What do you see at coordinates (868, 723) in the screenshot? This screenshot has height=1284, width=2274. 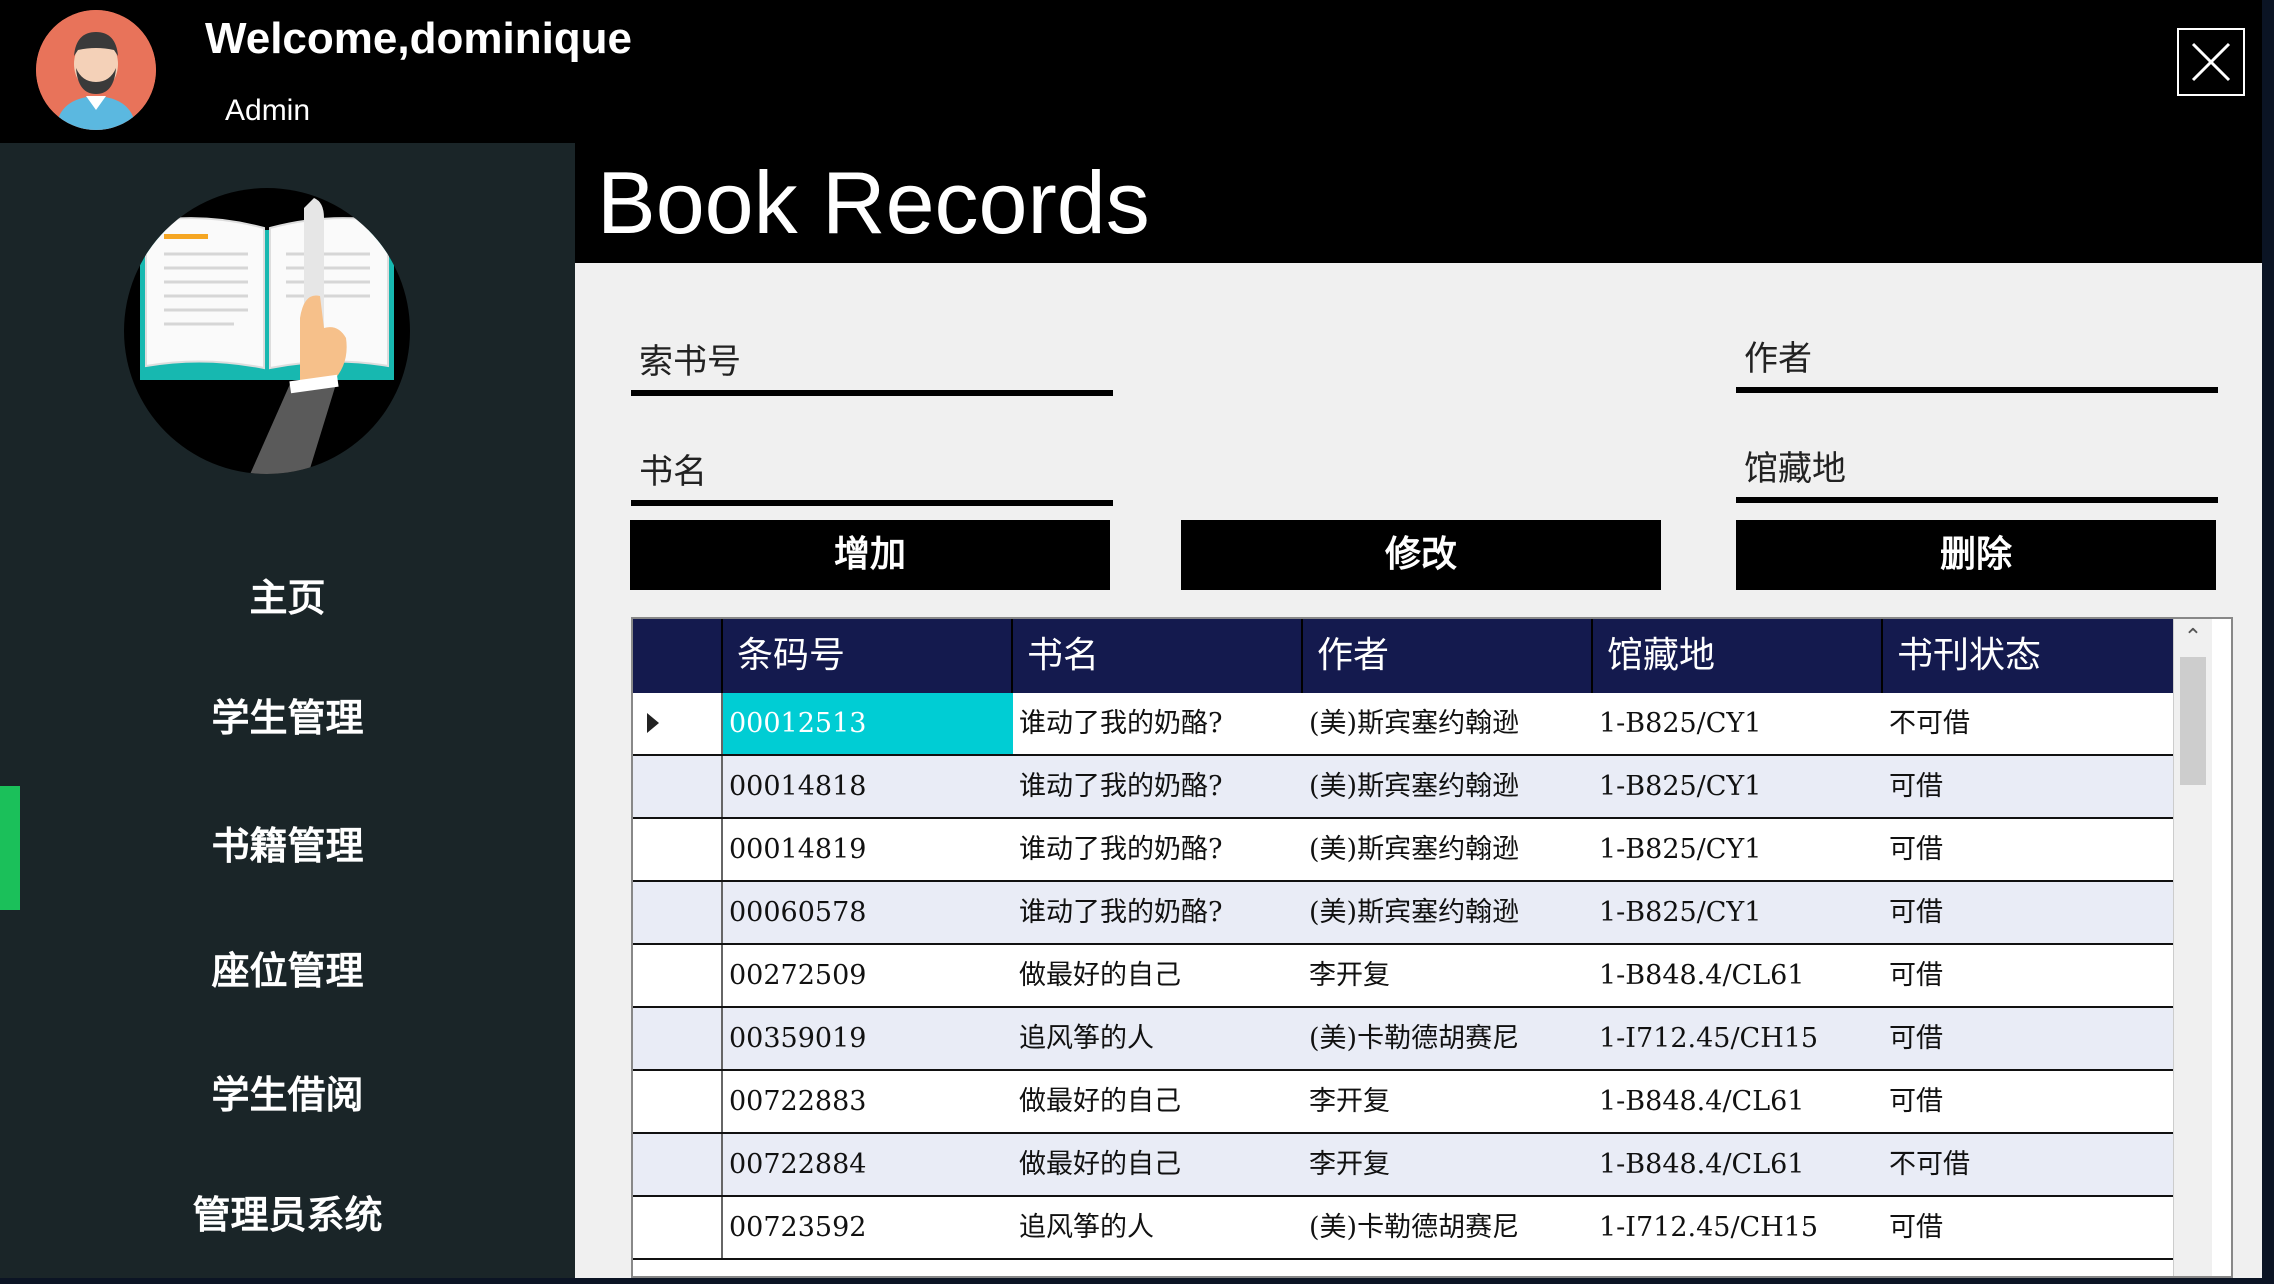 I see `cell-barcode: 00012513` at bounding box center [868, 723].